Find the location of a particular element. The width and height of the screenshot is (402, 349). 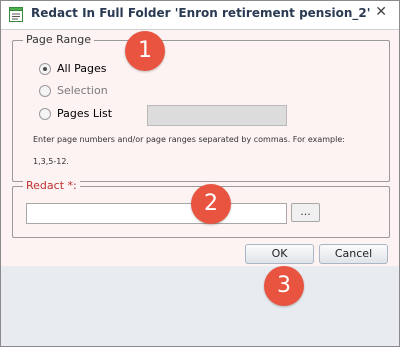

notepad-icon is located at coordinates (16, 14).